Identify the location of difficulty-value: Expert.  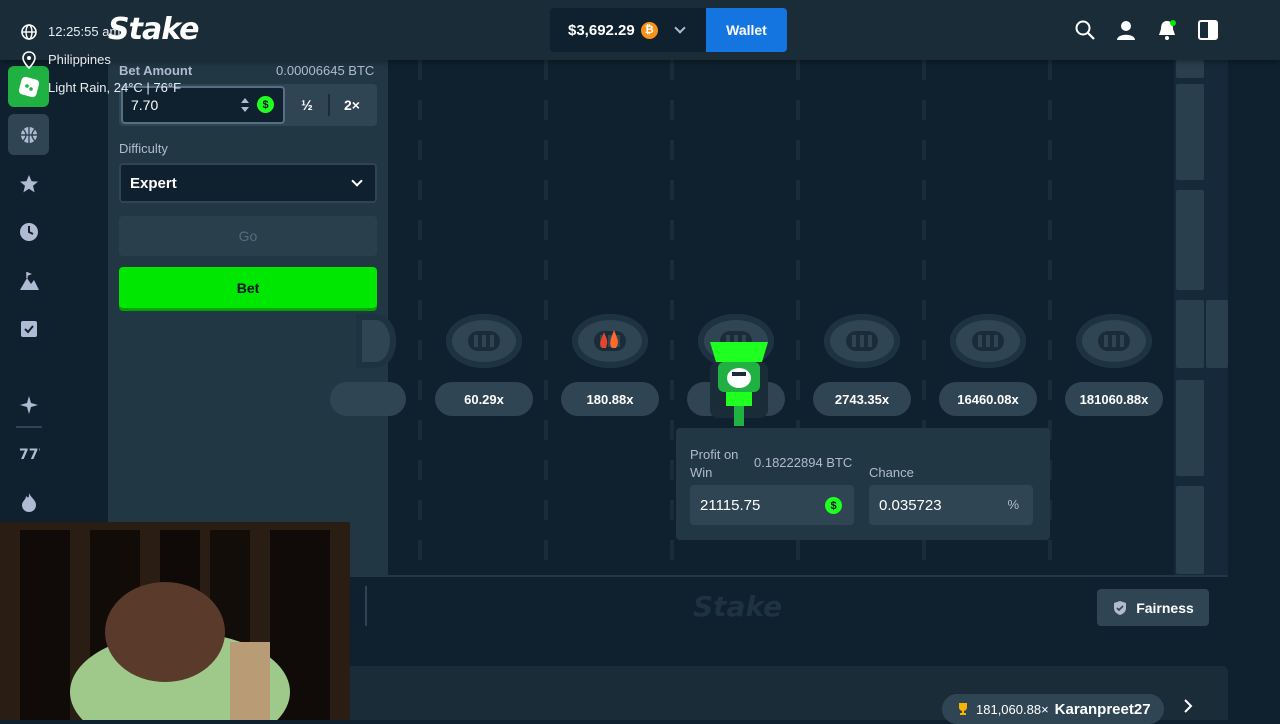
(153, 183).